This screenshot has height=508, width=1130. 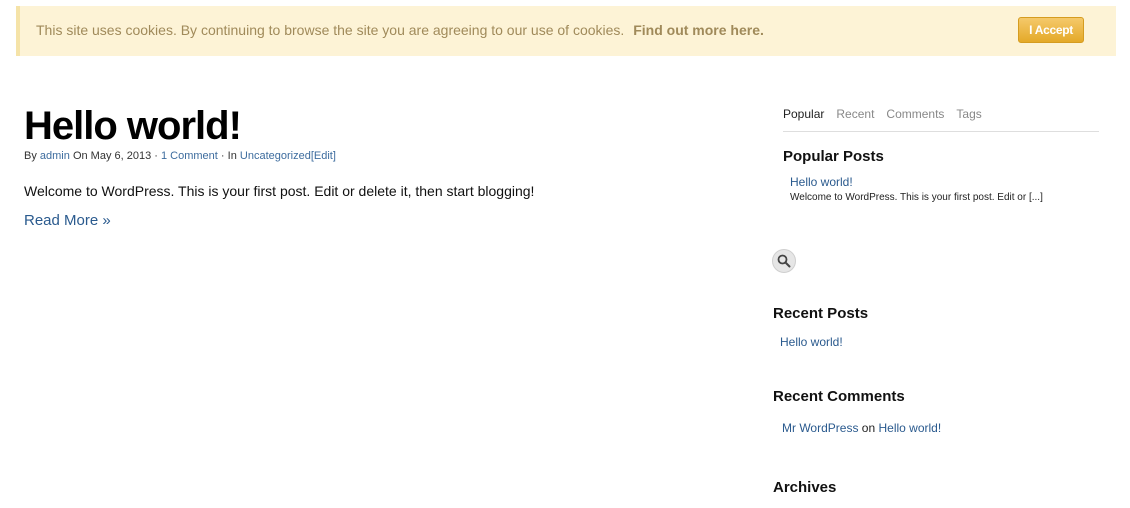 What do you see at coordinates (821, 313) in the screenshot?
I see `recent-posts-title: Recent Posts` at bounding box center [821, 313].